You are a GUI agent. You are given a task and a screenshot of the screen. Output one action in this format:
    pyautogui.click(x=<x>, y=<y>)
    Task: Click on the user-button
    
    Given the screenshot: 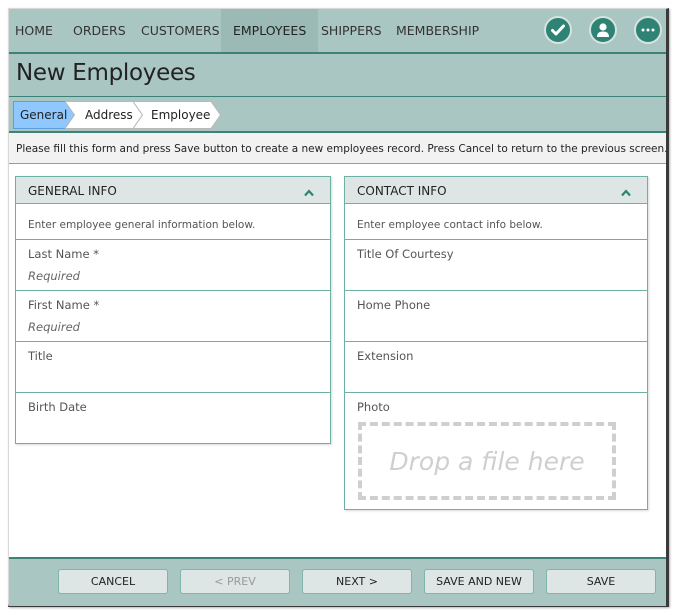 What is the action you would take?
    pyautogui.click(x=603, y=30)
    